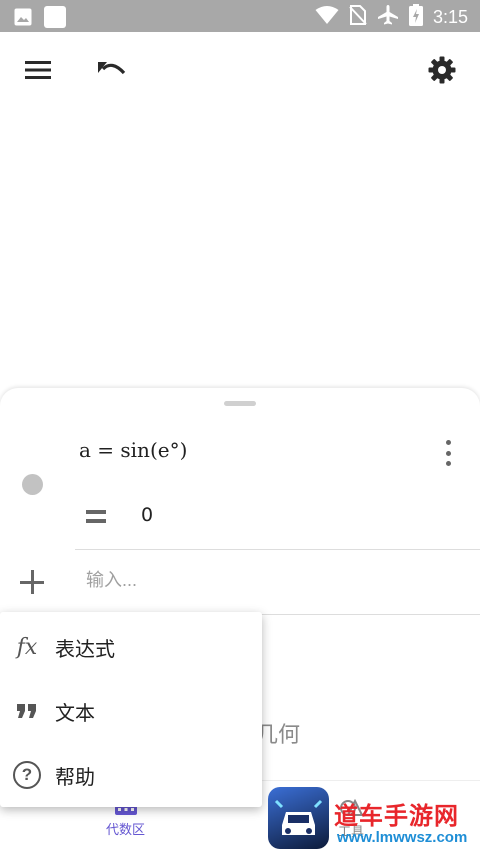 The height and width of the screenshot is (853, 480). What do you see at coordinates (240, 16) in the screenshot?
I see `status-bar: 3:15` at bounding box center [240, 16].